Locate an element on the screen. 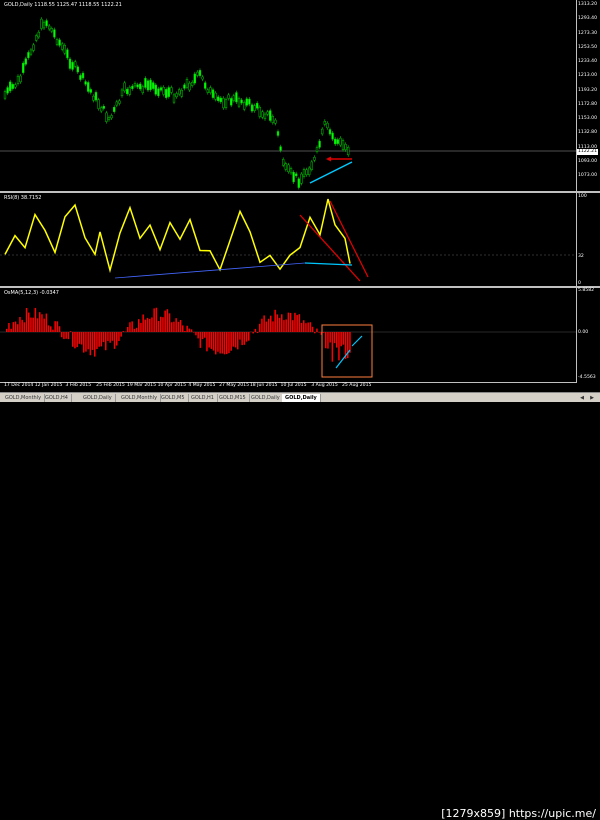  osma-chart is located at coordinates (288, 335).